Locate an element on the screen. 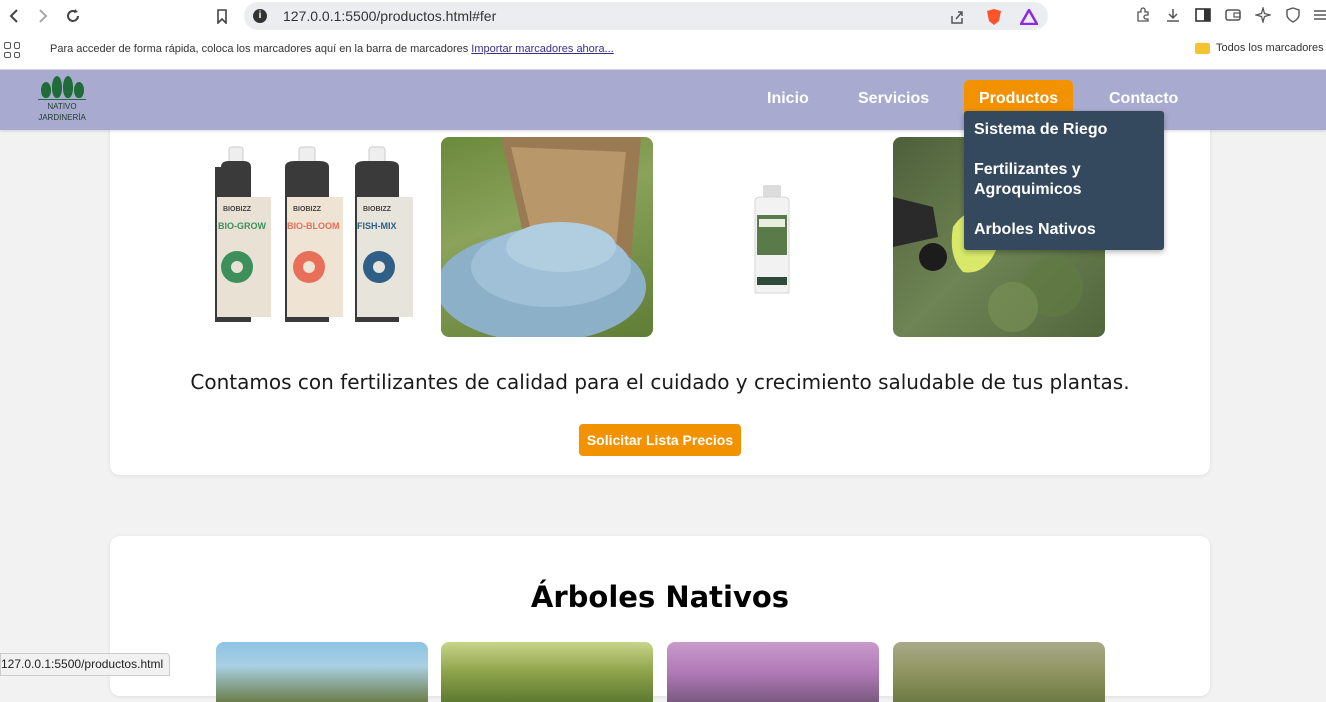 This screenshot has width=1326, height=702. download-icon is located at coordinates (1173, 15).